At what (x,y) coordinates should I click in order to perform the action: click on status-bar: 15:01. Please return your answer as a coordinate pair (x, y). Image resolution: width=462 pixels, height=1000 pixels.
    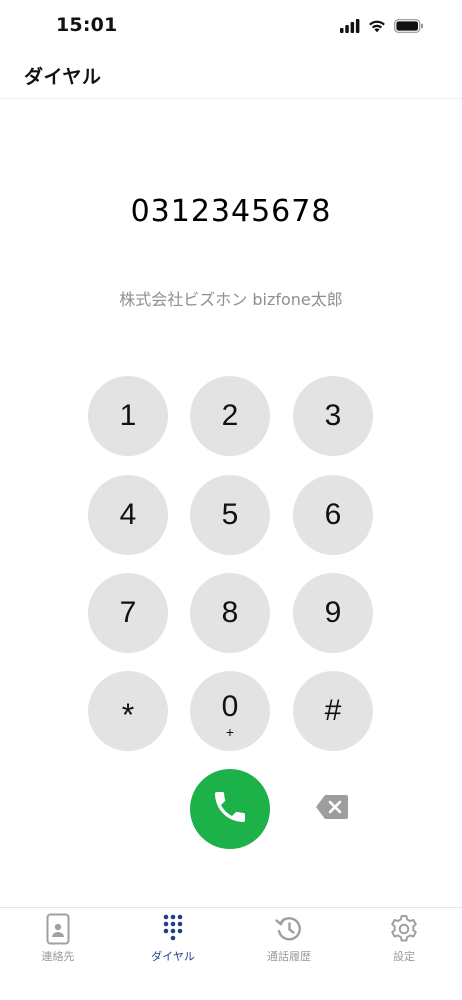
    Looking at the image, I should click on (231, 27).